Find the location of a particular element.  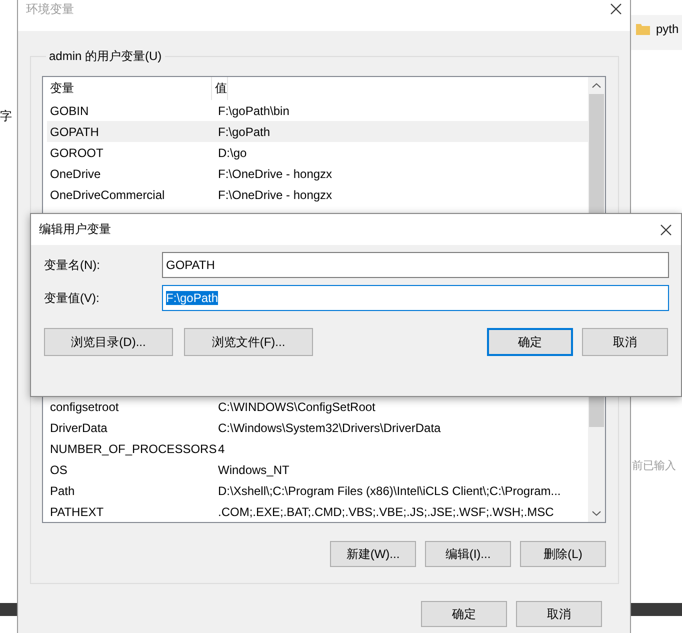

background-hint-text: 前已输入 is located at coordinates (654, 466).